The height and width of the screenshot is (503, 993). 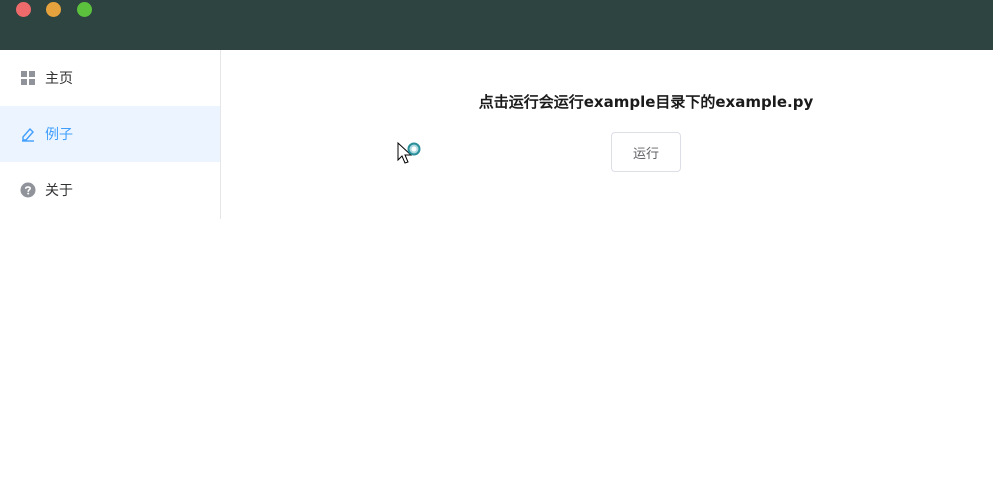 What do you see at coordinates (28, 78) in the screenshot?
I see `grid-icon` at bounding box center [28, 78].